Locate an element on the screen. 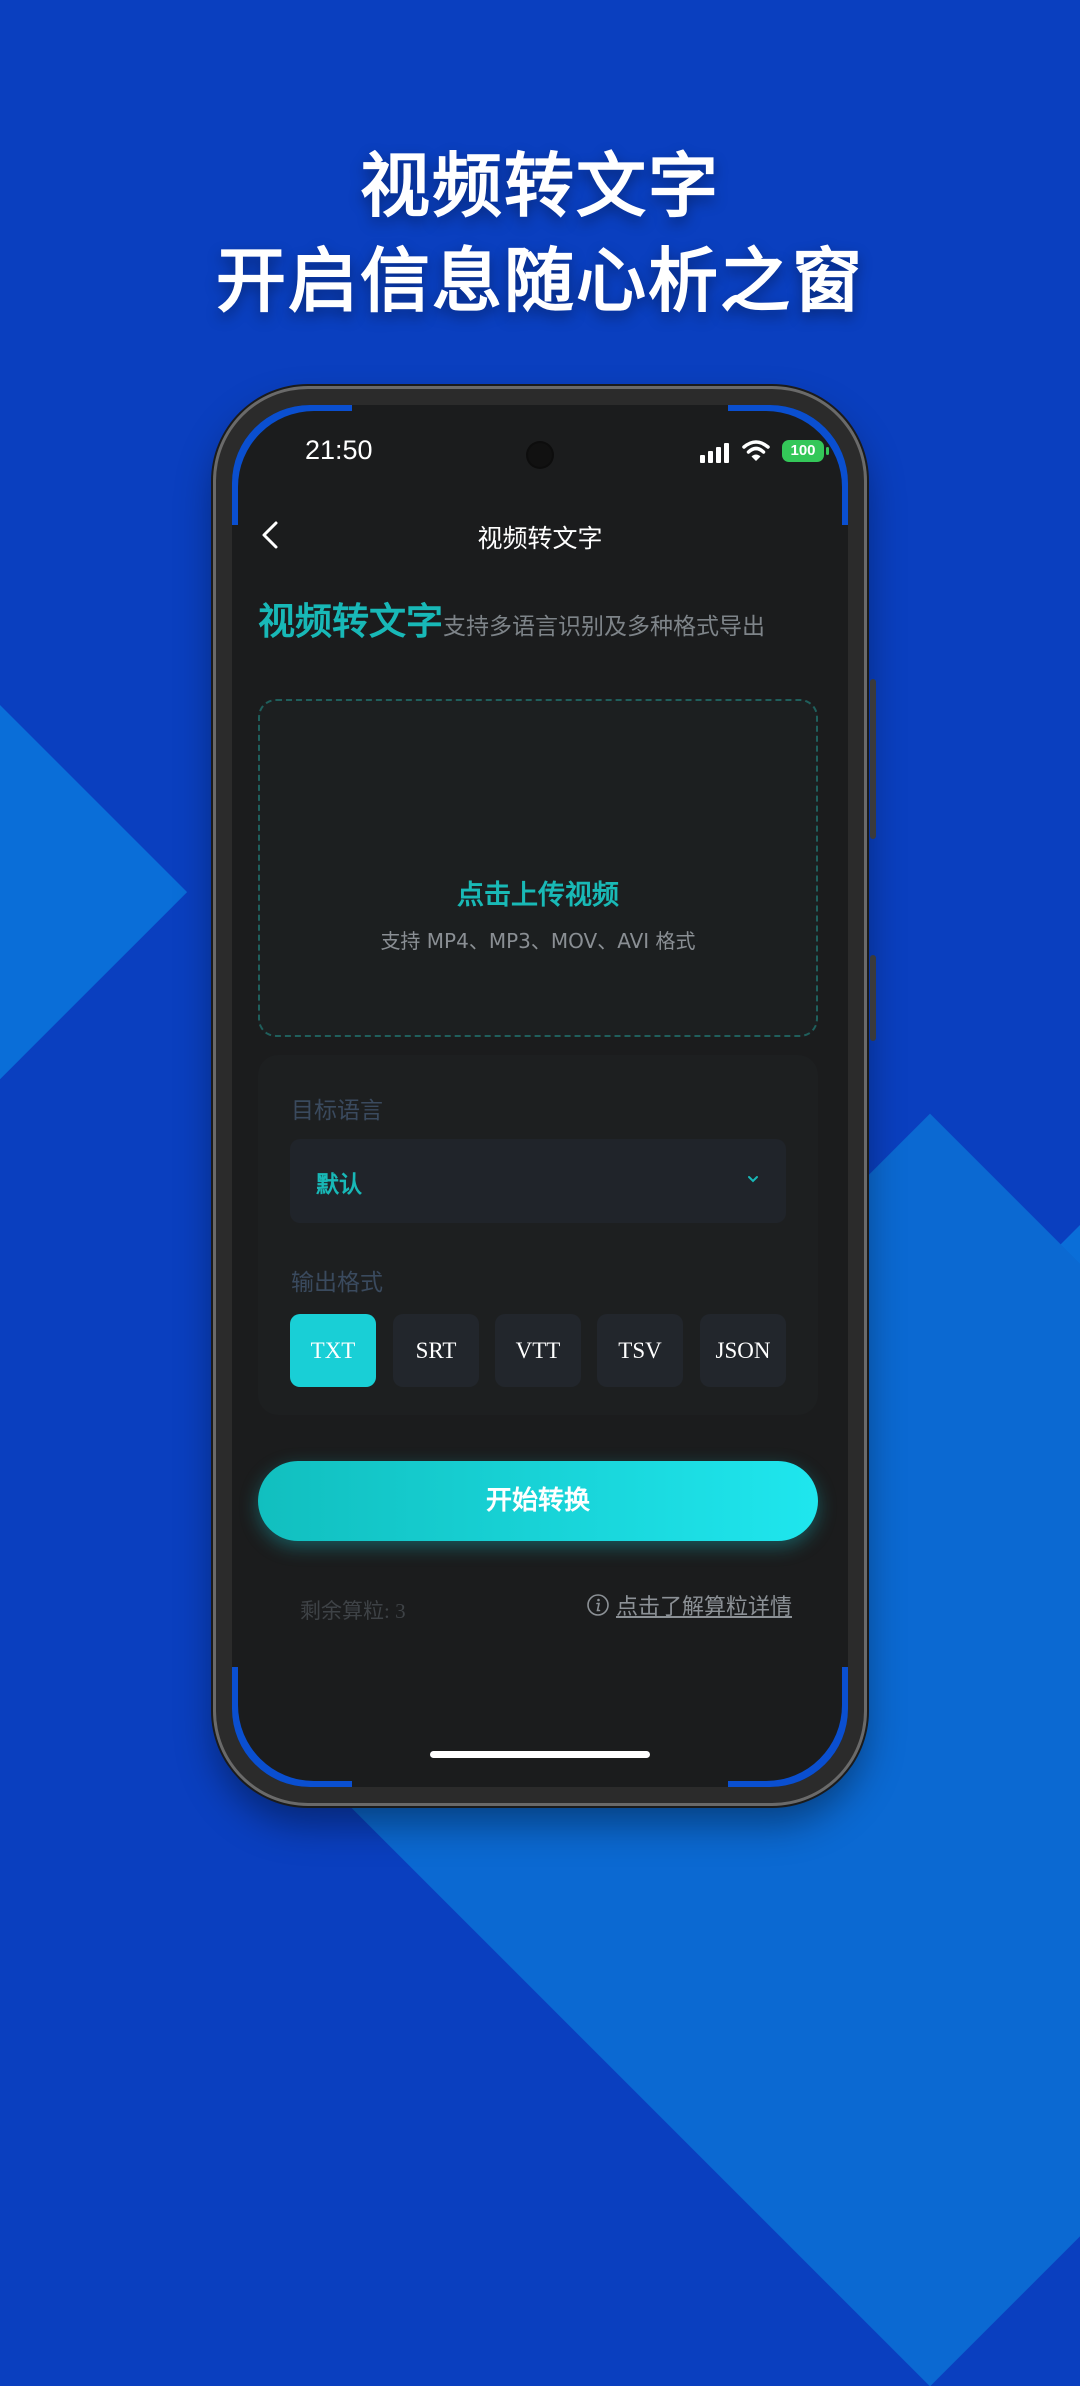  start-convert-button: 开始转换 is located at coordinates (538, 1501).